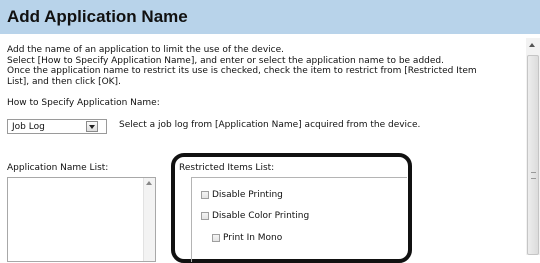 The image size is (540, 263). Describe the element at coordinates (216, 238) in the screenshot. I see `print-in-mono-checkbox` at that location.